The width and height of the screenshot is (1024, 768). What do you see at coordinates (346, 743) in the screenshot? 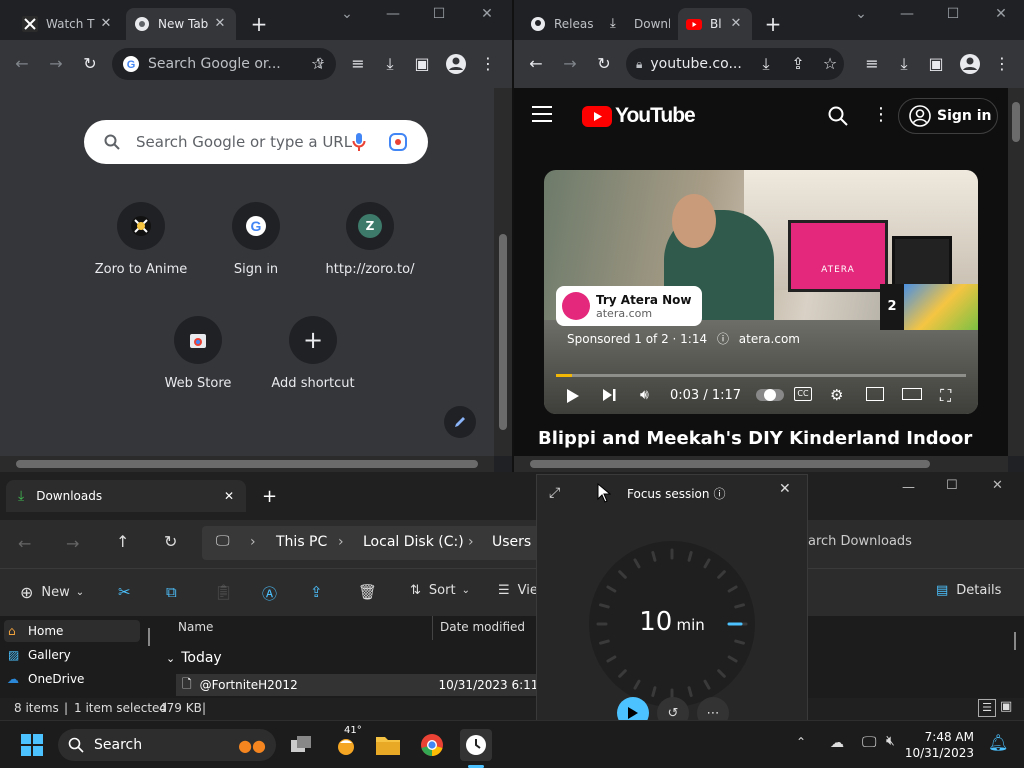
I see `weather-widget-icon: 41°` at bounding box center [346, 743].